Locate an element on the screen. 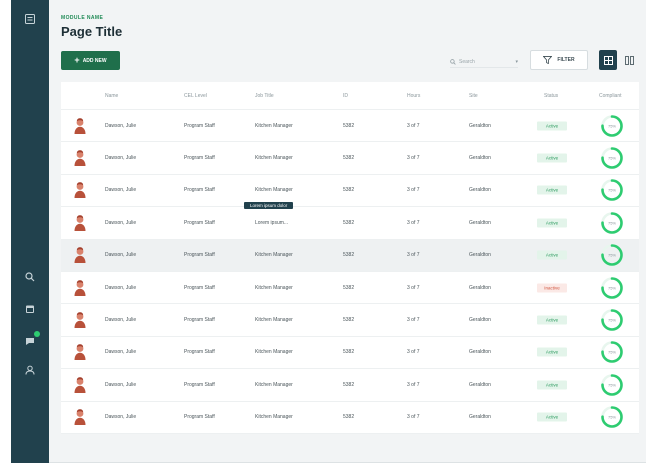 The image size is (646, 465). column-header-name: Name is located at coordinates (111, 96).